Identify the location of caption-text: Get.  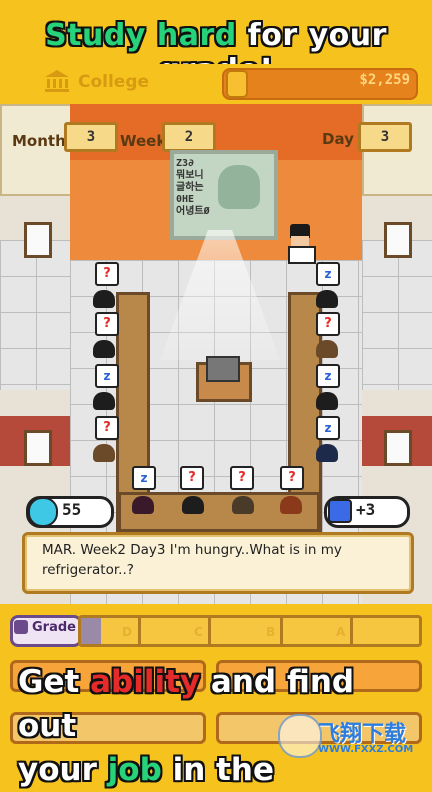
(54, 682).